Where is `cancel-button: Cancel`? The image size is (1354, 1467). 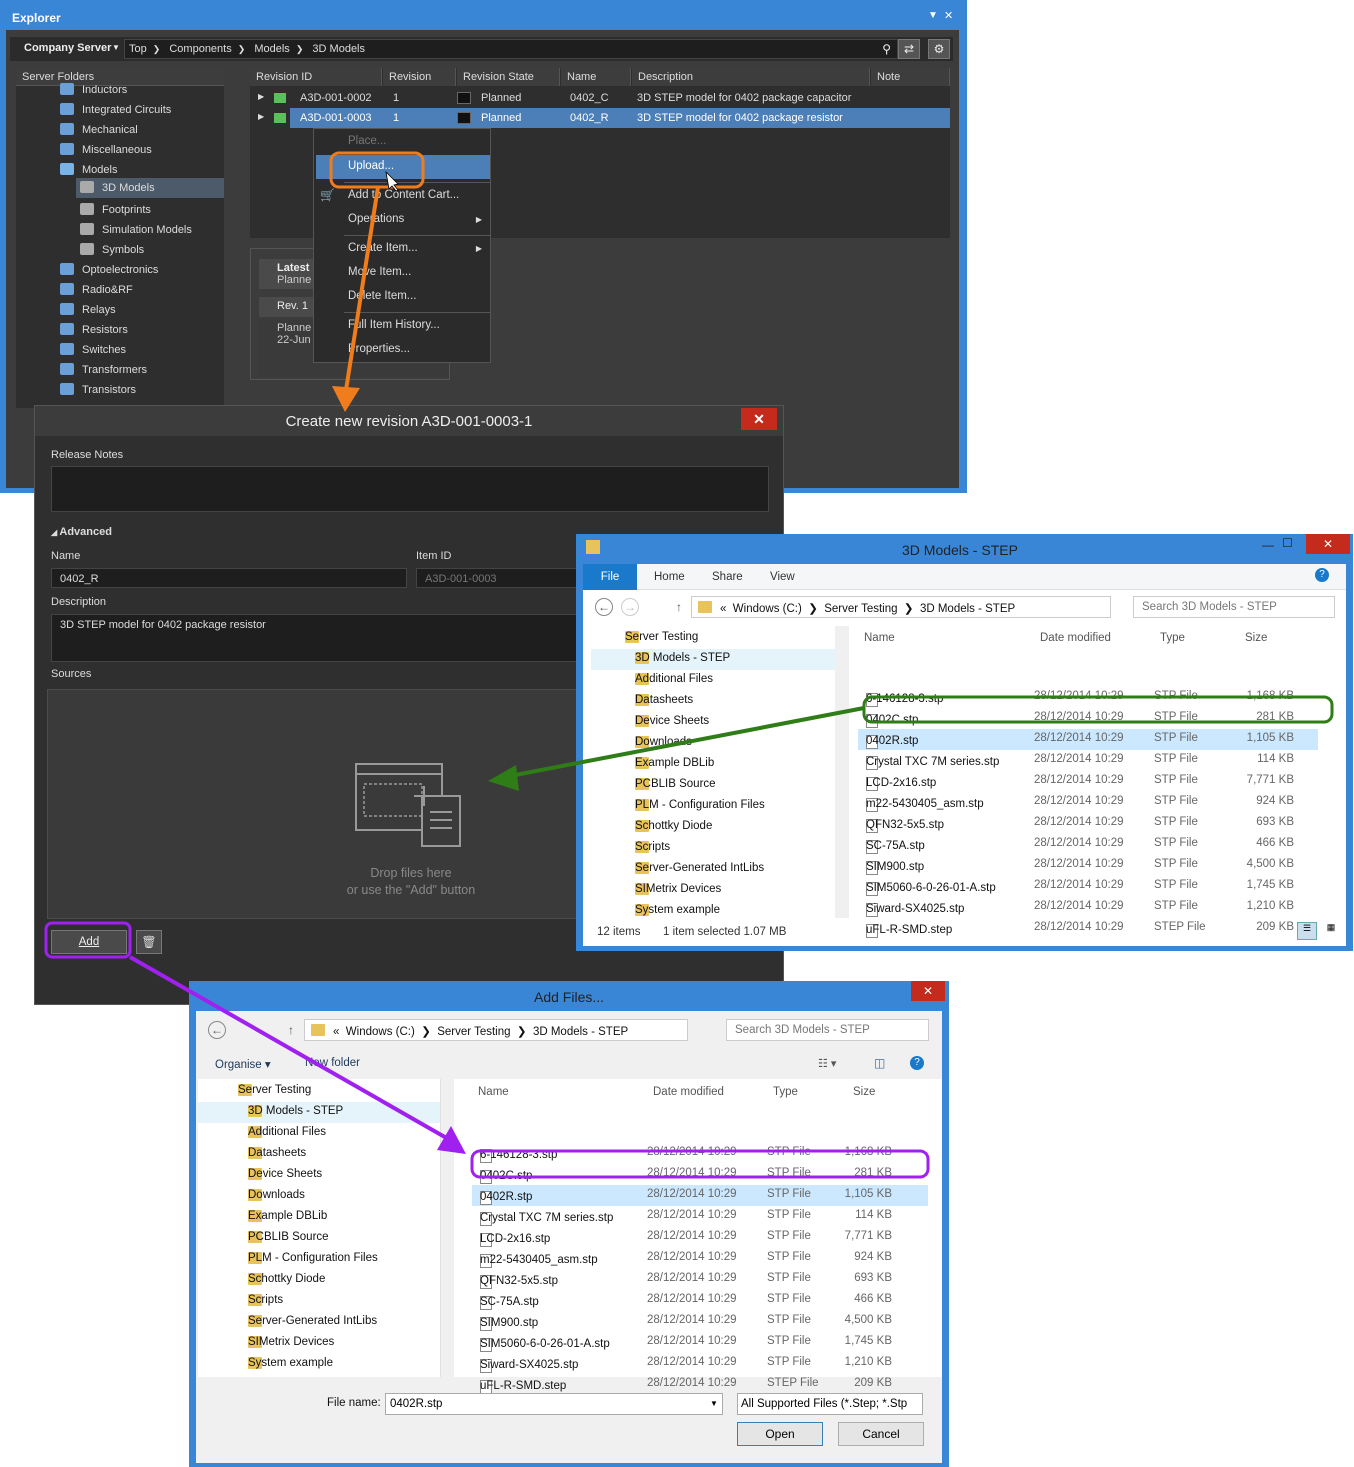 cancel-button: Cancel is located at coordinates (881, 1434).